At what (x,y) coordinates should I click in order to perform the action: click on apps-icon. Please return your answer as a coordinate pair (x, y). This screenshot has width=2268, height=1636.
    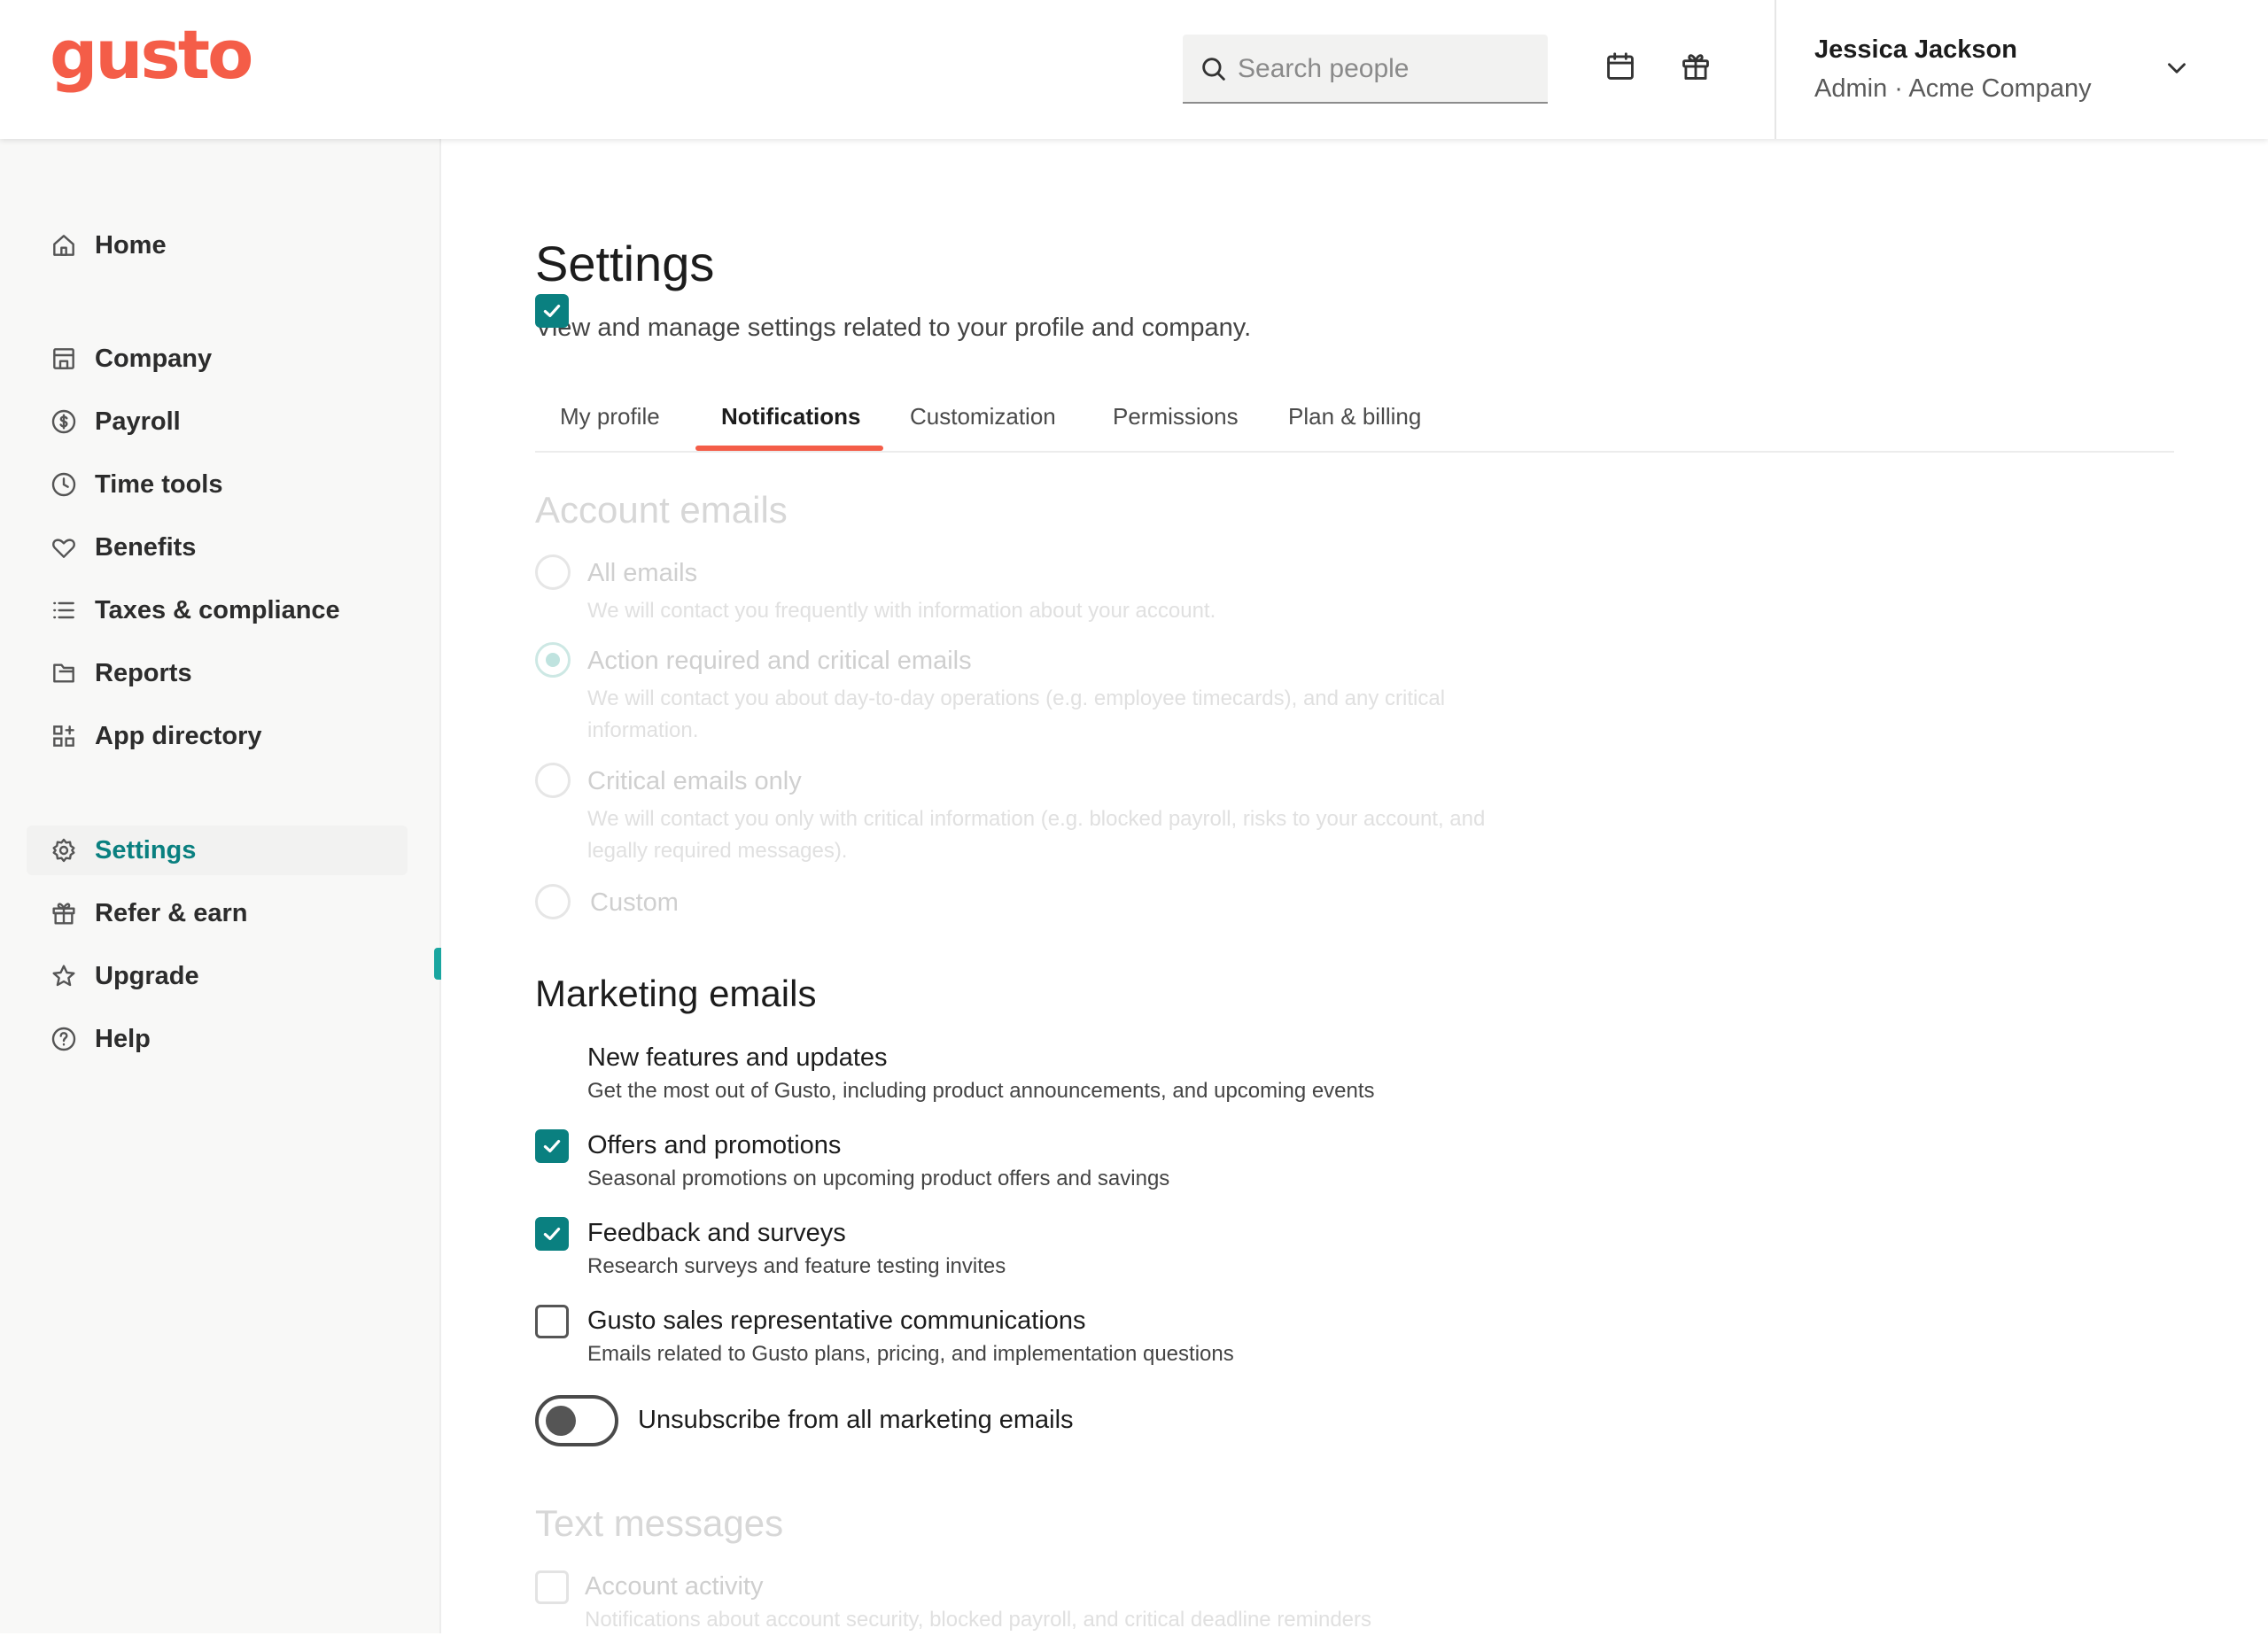
    Looking at the image, I should click on (63, 736).